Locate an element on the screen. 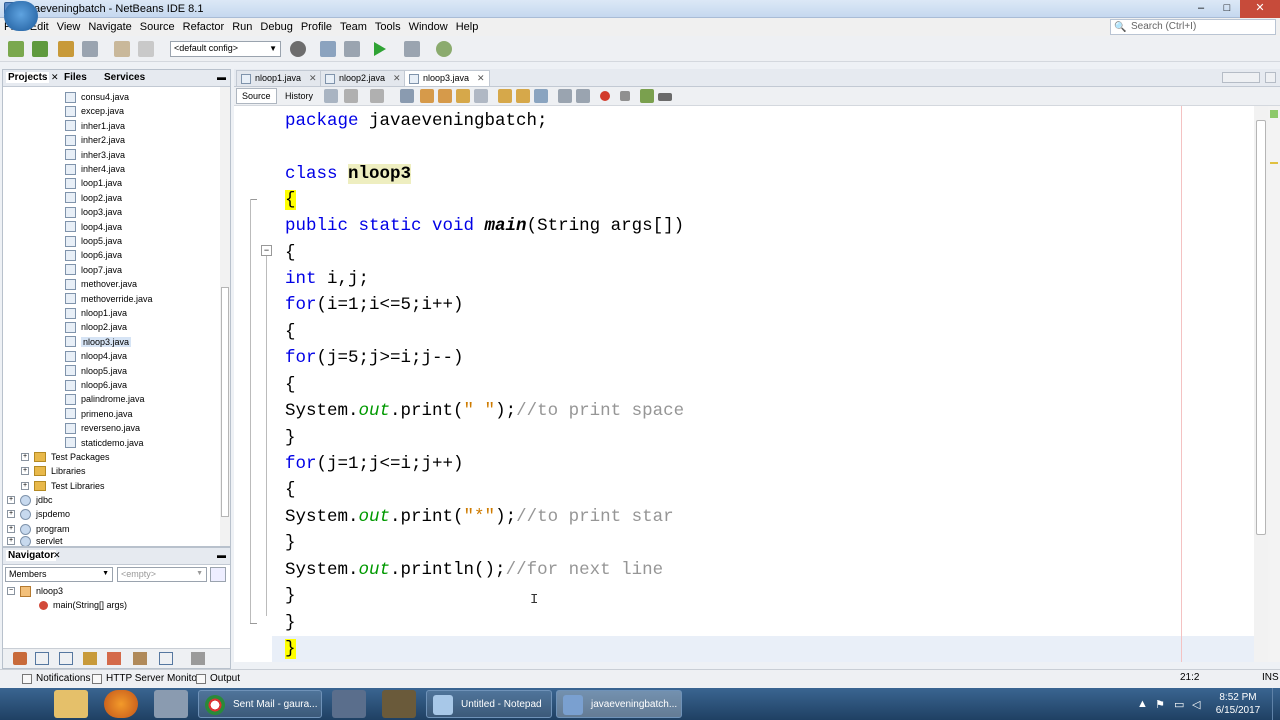 Image resolution: width=1280 pixels, height=720 pixels. profile-icon is located at coordinates (444, 49).